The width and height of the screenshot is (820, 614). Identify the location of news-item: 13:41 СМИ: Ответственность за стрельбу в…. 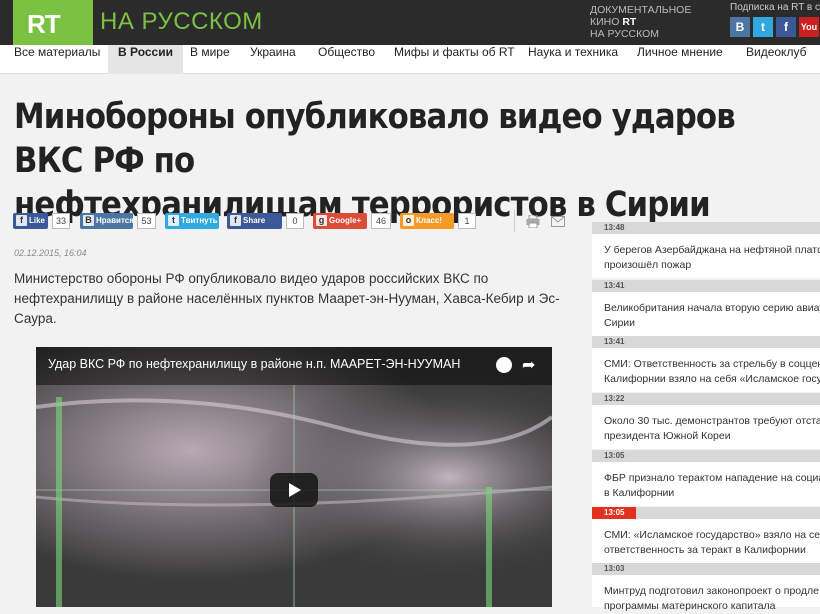
(706, 364).